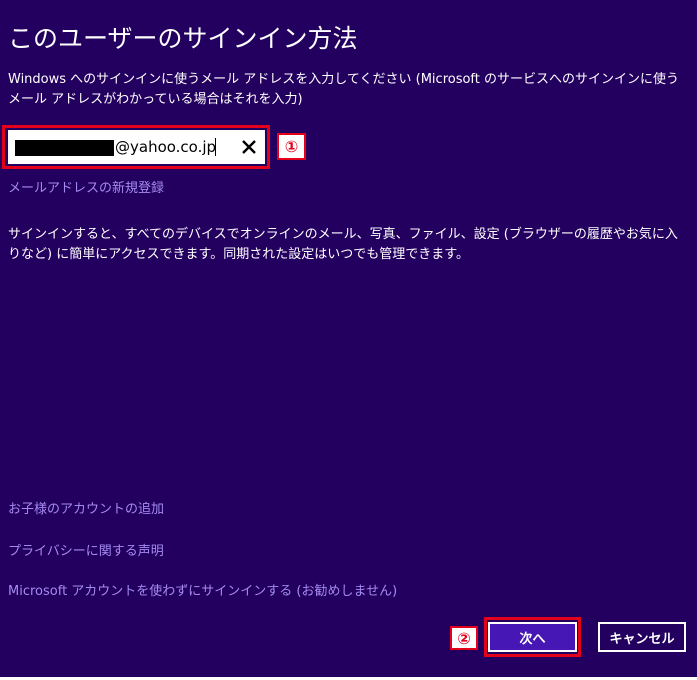  Describe the element at coordinates (183, 38) in the screenshot. I see `dialog-title: このユーザーのサインイン方法` at that location.